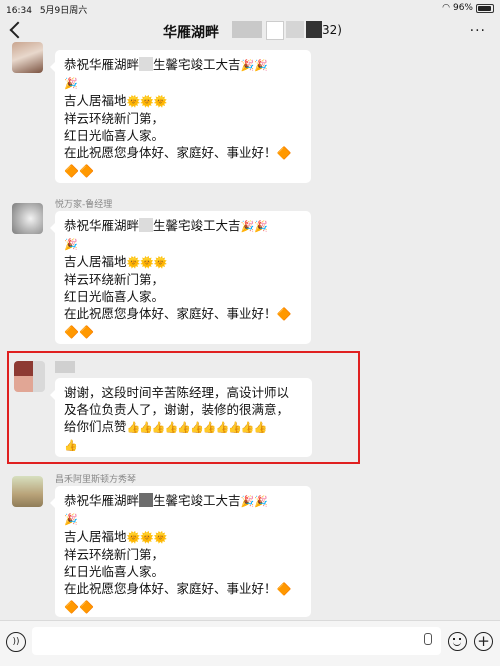 Image resolution: width=500 pixels, height=666 pixels. I want to click on back-chevron-icon, so click(18, 30).